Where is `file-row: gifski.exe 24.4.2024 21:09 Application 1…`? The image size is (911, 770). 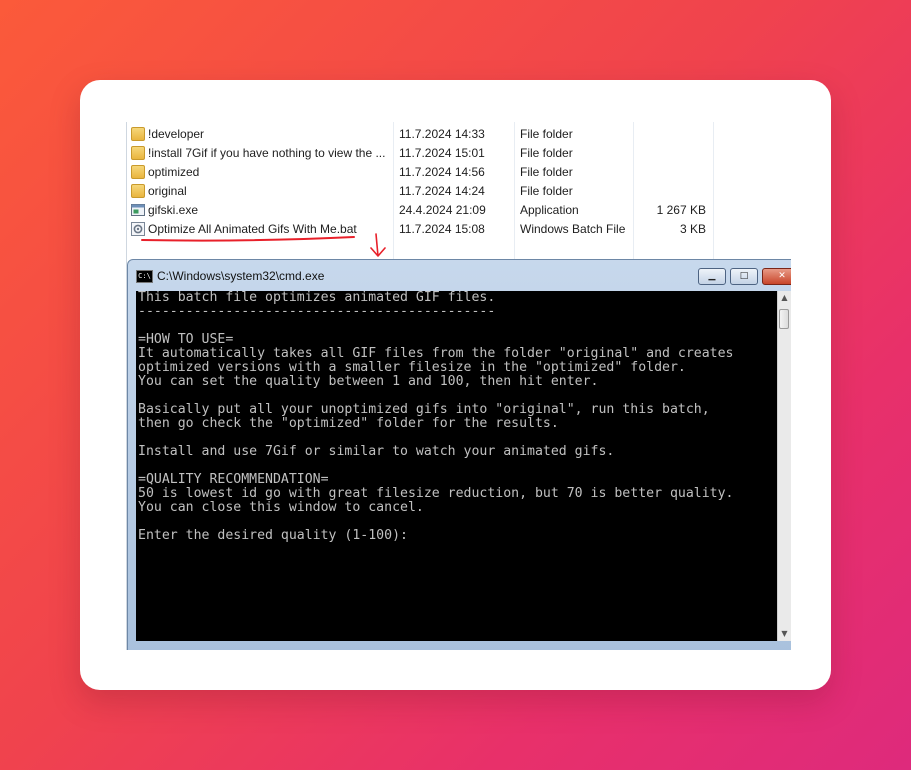
file-row: gifski.exe 24.4.2024 21:09 Application 1… is located at coordinates (458, 210).